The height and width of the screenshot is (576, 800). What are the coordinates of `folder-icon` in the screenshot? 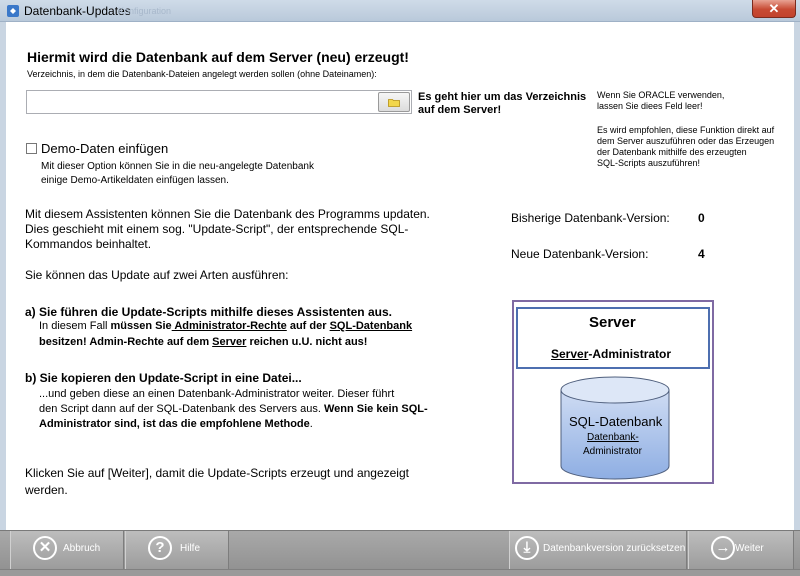 It's located at (394, 103).